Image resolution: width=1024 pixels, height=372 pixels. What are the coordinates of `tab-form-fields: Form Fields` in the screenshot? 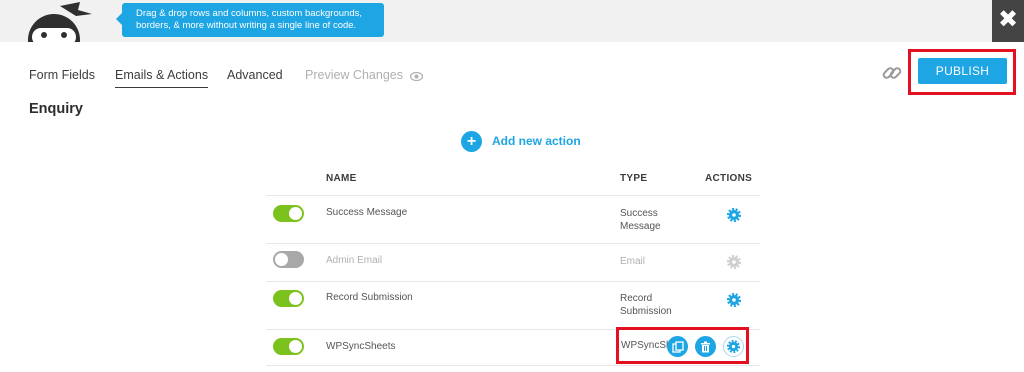 It's located at (62, 75).